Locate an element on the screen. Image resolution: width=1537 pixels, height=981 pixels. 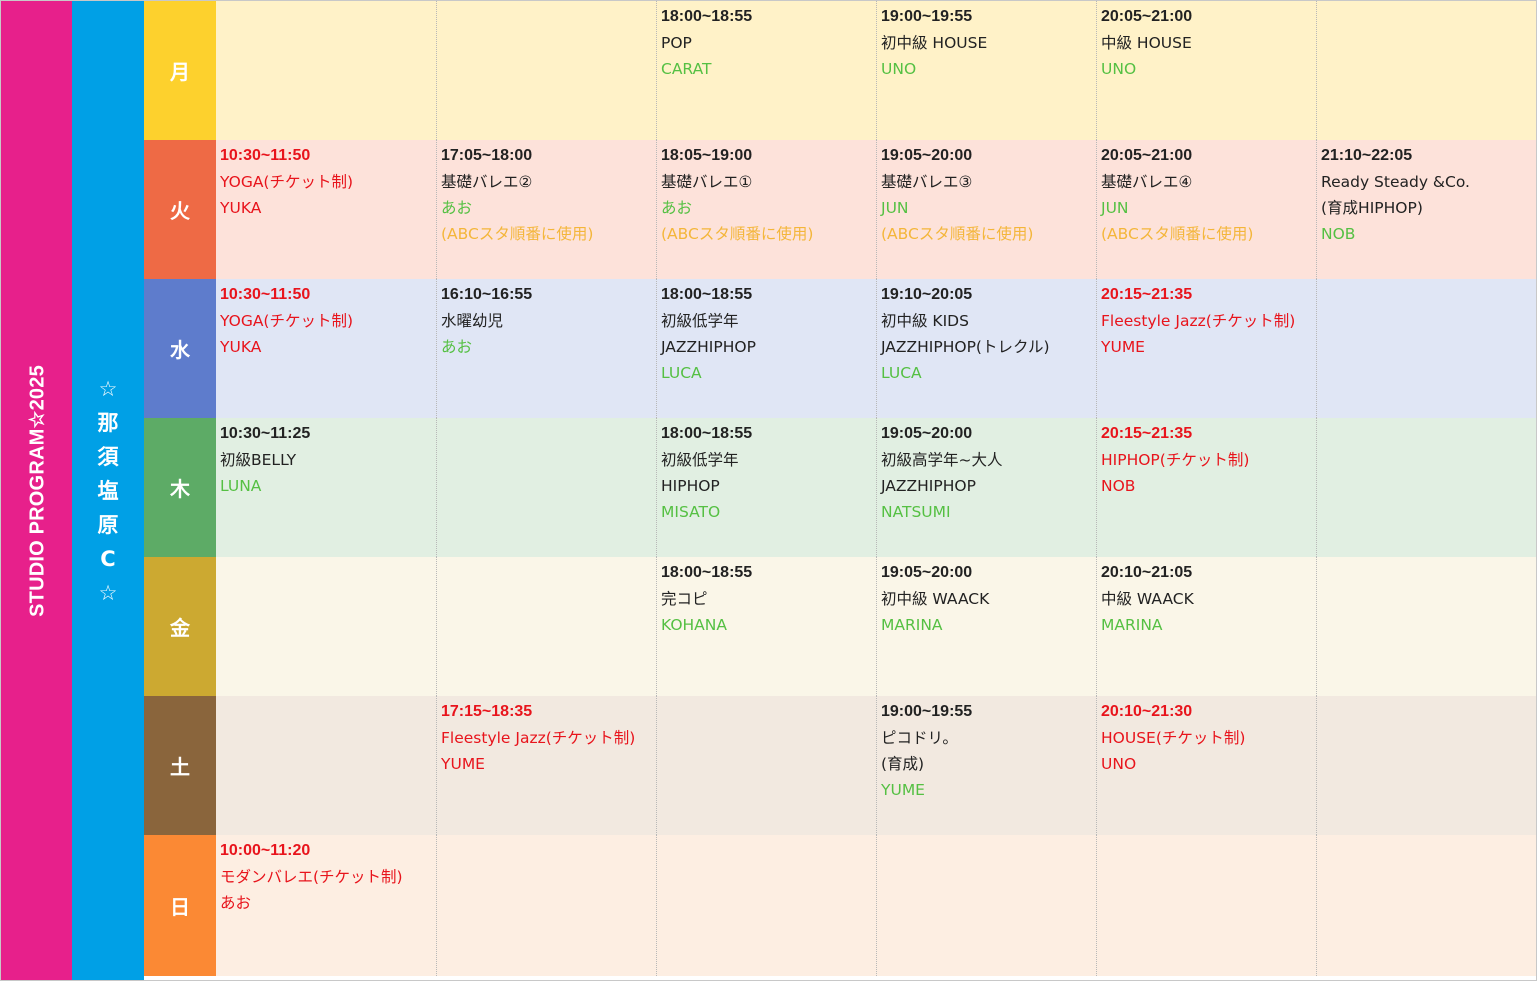
studio-char: 那 is located at coordinates (108, 422).